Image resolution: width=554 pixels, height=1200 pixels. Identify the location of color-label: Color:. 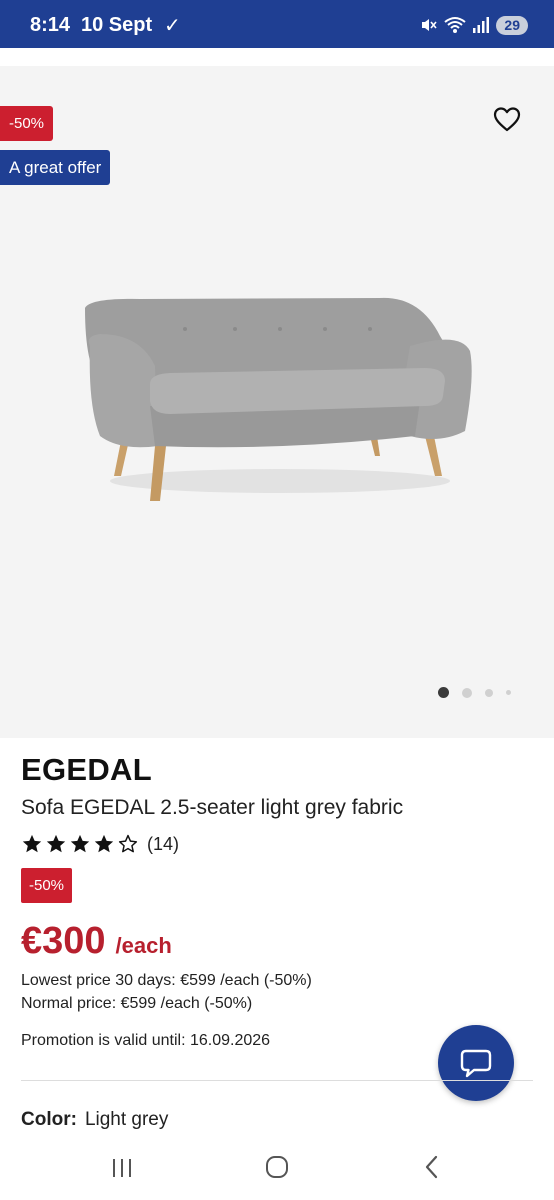
(49, 1119).